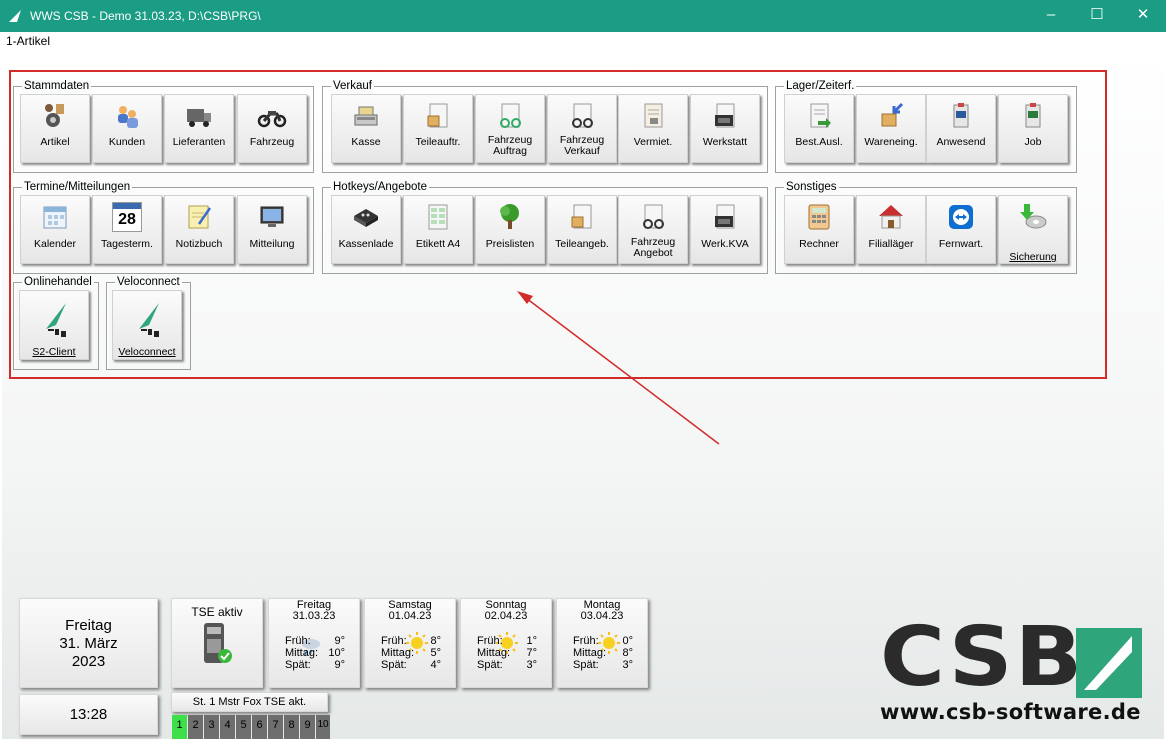 The width and height of the screenshot is (1166, 741). What do you see at coordinates (336, 653) in the screenshot?
I see `weather-temp: 10°` at bounding box center [336, 653].